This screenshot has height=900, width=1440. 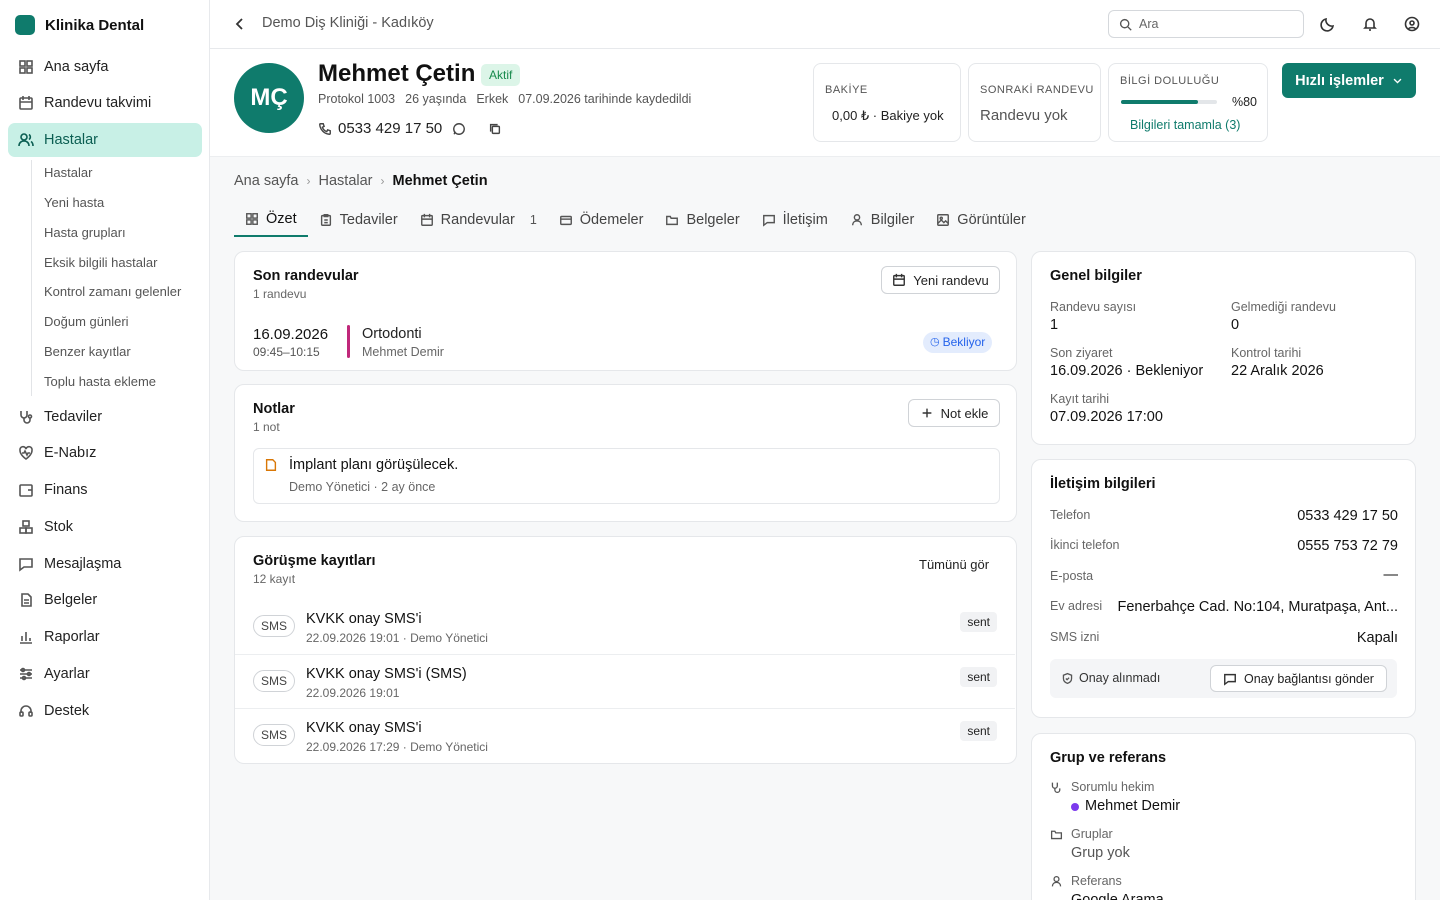 What do you see at coordinates (26, 674) in the screenshot?
I see `sliders-icon` at bounding box center [26, 674].